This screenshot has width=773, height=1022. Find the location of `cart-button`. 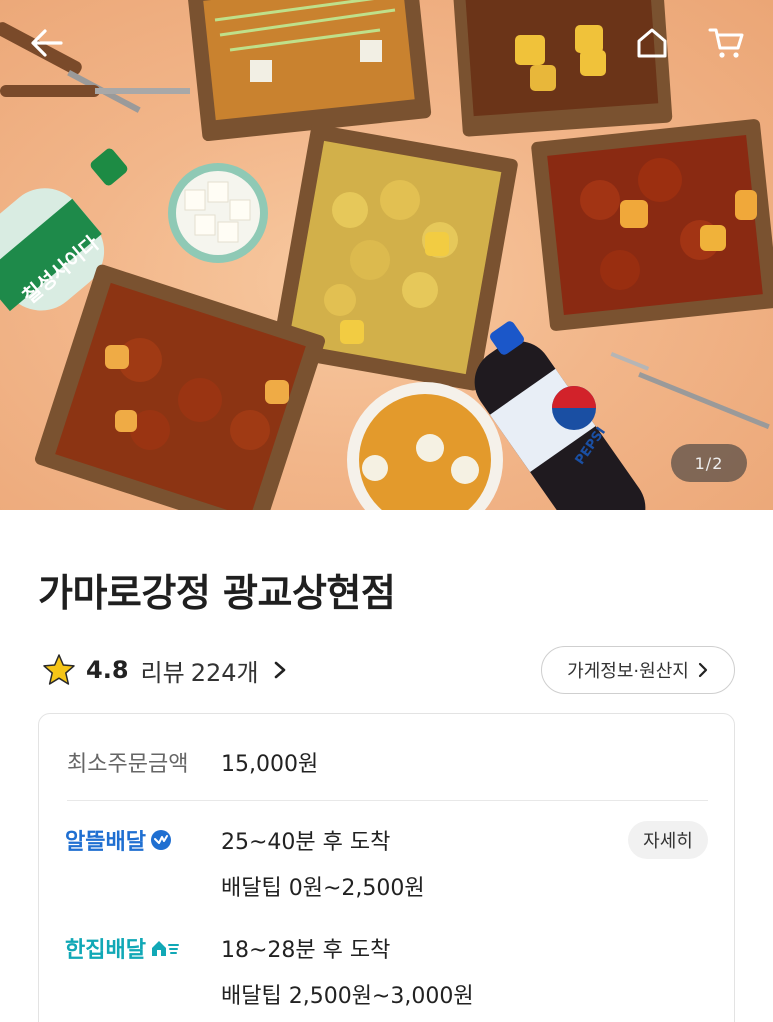

cart-button is located at coordinates (727, 43).